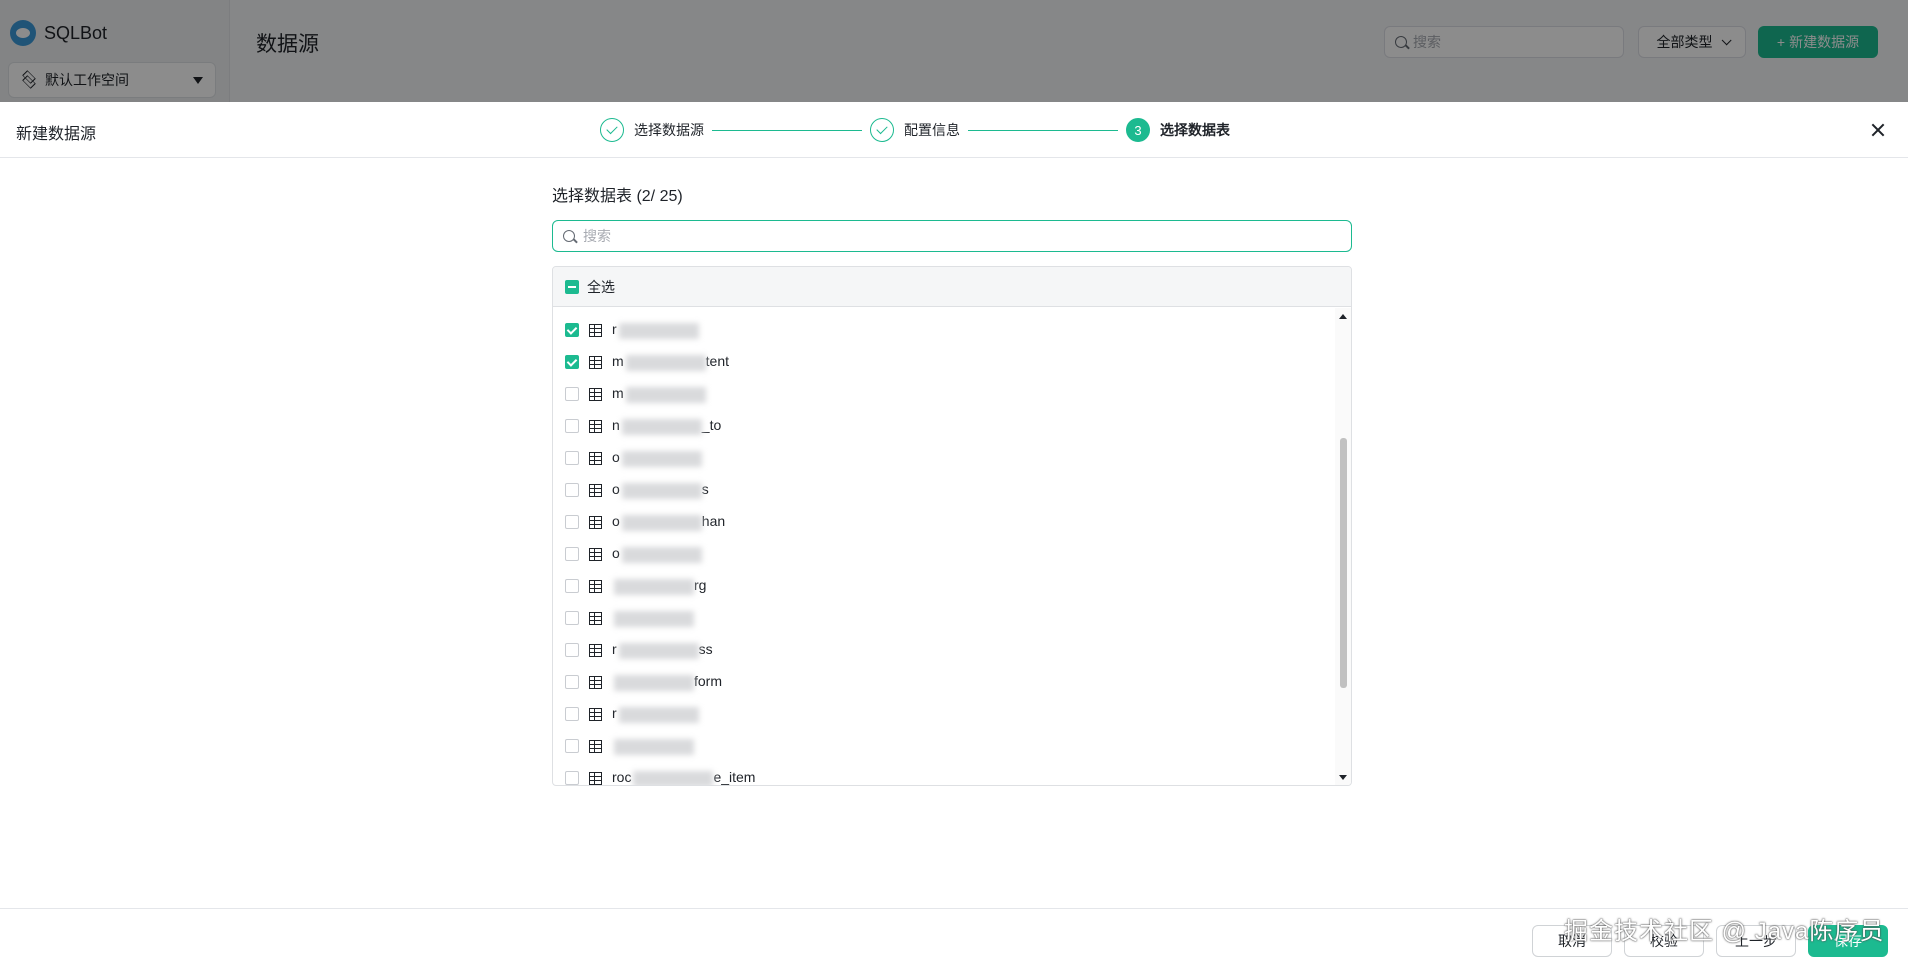  What do you see at coordinates (1138, 130) in the screenshot?
I see `step-number: 3` at bounding box center [1138, 130].